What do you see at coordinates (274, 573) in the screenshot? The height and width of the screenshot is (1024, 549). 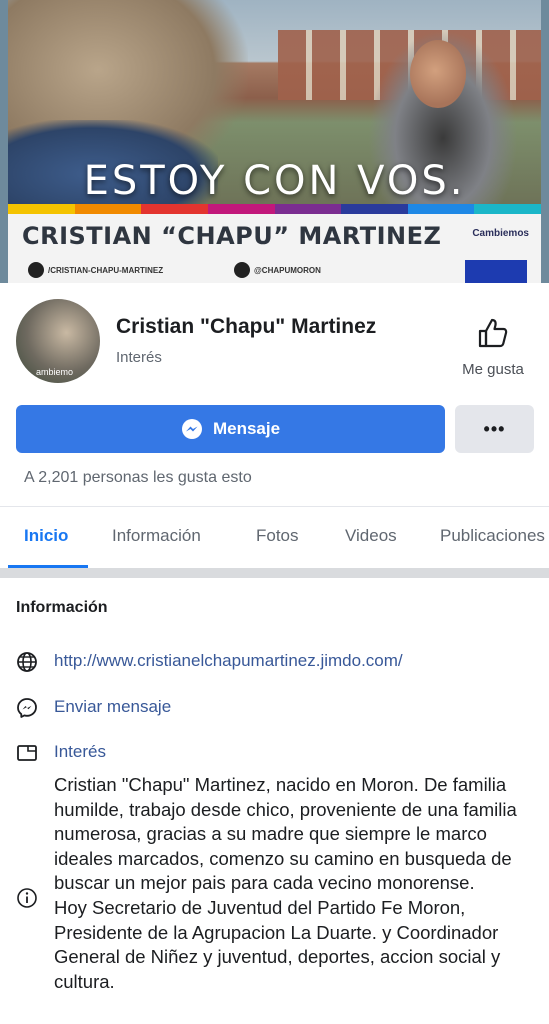 I see `section-divider` at bounding box center [274, 573].